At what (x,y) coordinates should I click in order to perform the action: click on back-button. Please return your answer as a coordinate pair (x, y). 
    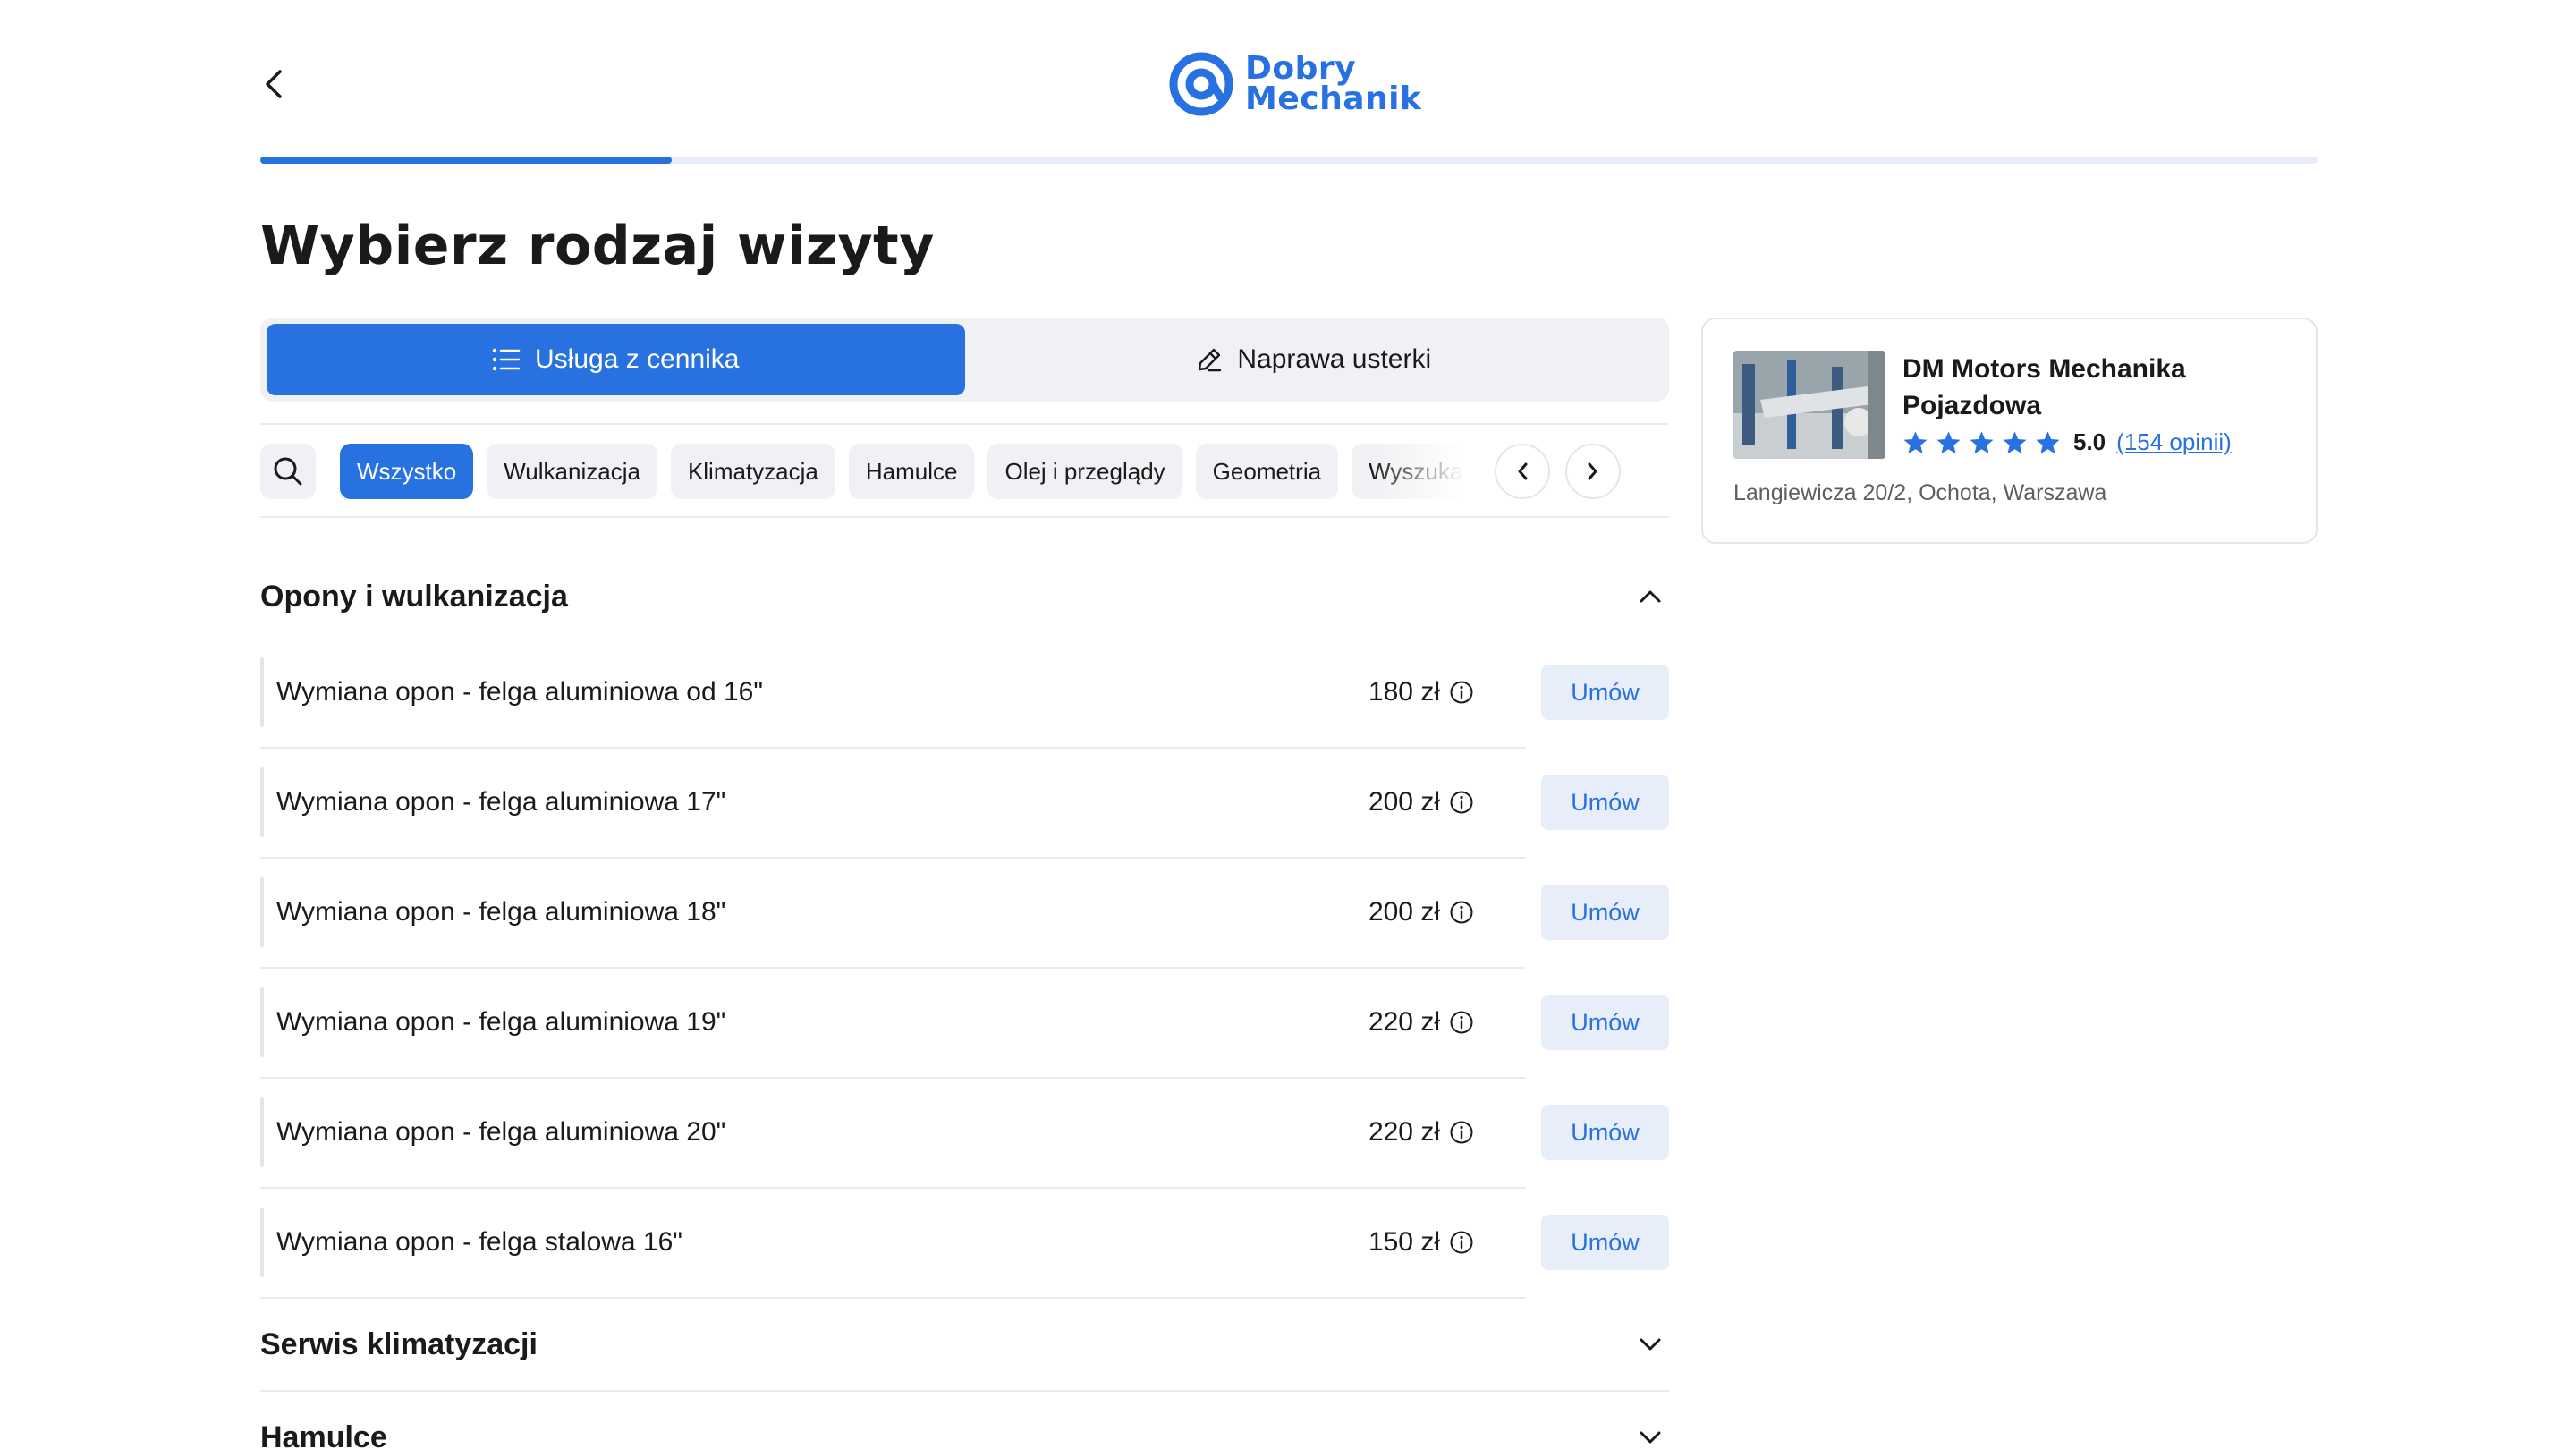
    Looking at the image, I should click on (274, 84).